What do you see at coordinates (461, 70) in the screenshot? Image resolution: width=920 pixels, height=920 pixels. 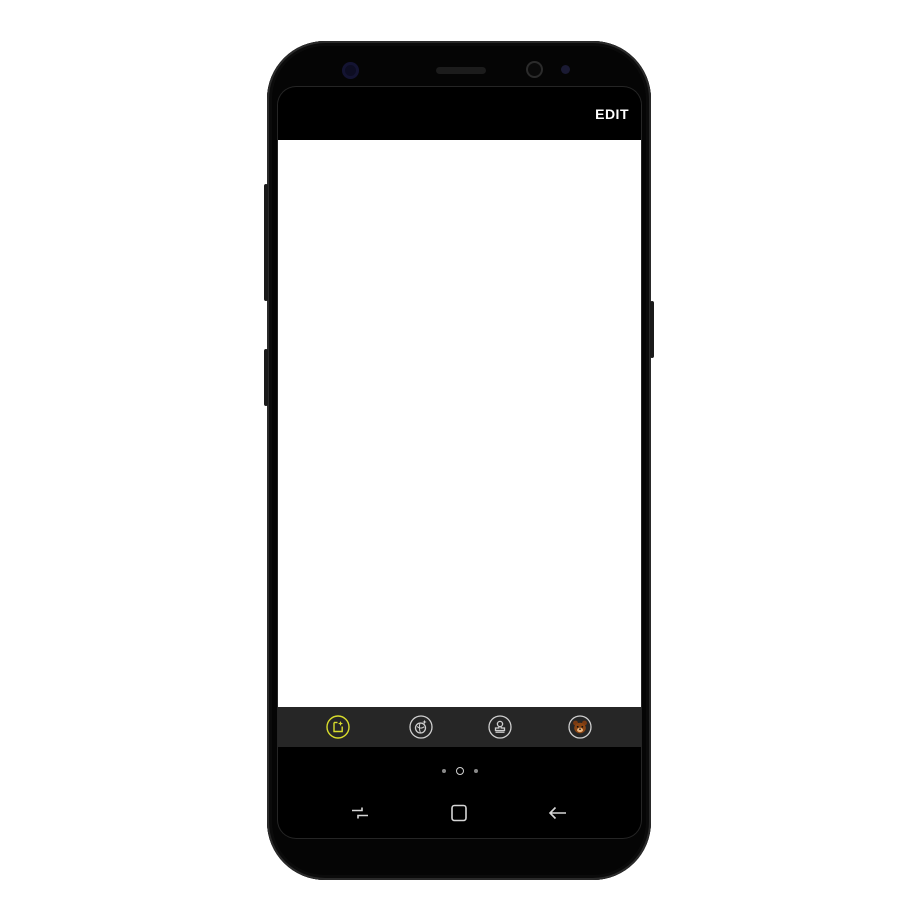 I see `earpiece-speaker` at bounding box center [461, 70].